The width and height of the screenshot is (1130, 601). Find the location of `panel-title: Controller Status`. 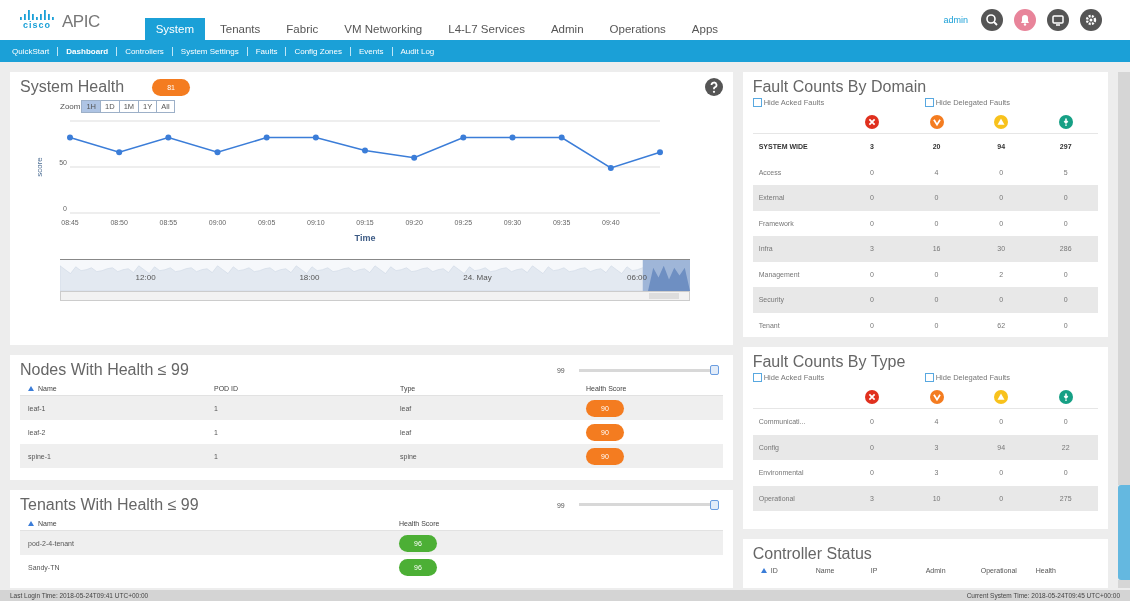

panel-title: Controller Status is located at coordinates (812, 554).